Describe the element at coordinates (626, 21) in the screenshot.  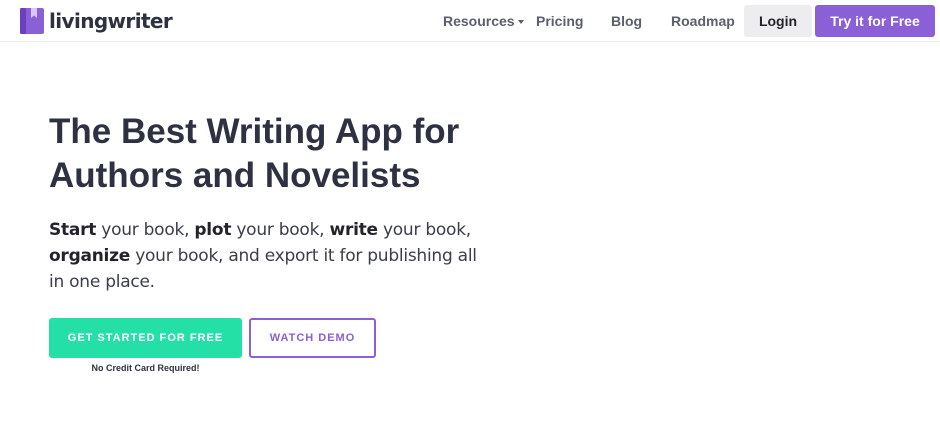
I see `nav-blog-link: Blog` at that location.